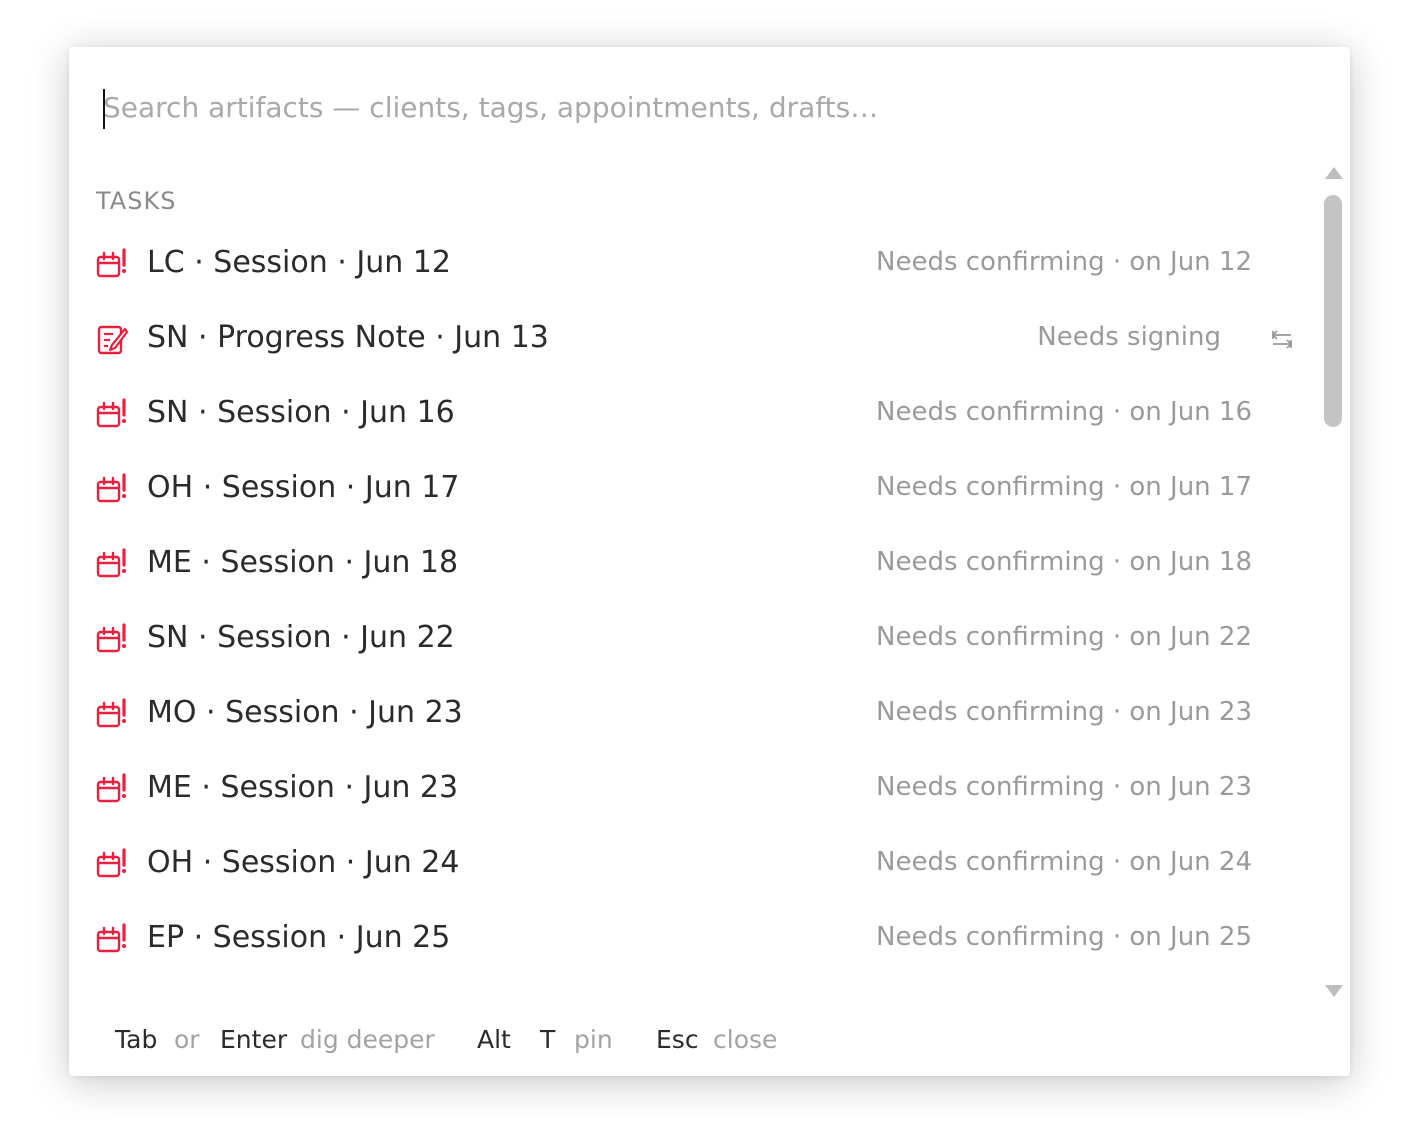 This screenshot has width=1406, height=1124. Describe the element at coordinates (1064, 937) in the screenshot. I see `task-status: Needs confirming · on Jun 25` at that location.